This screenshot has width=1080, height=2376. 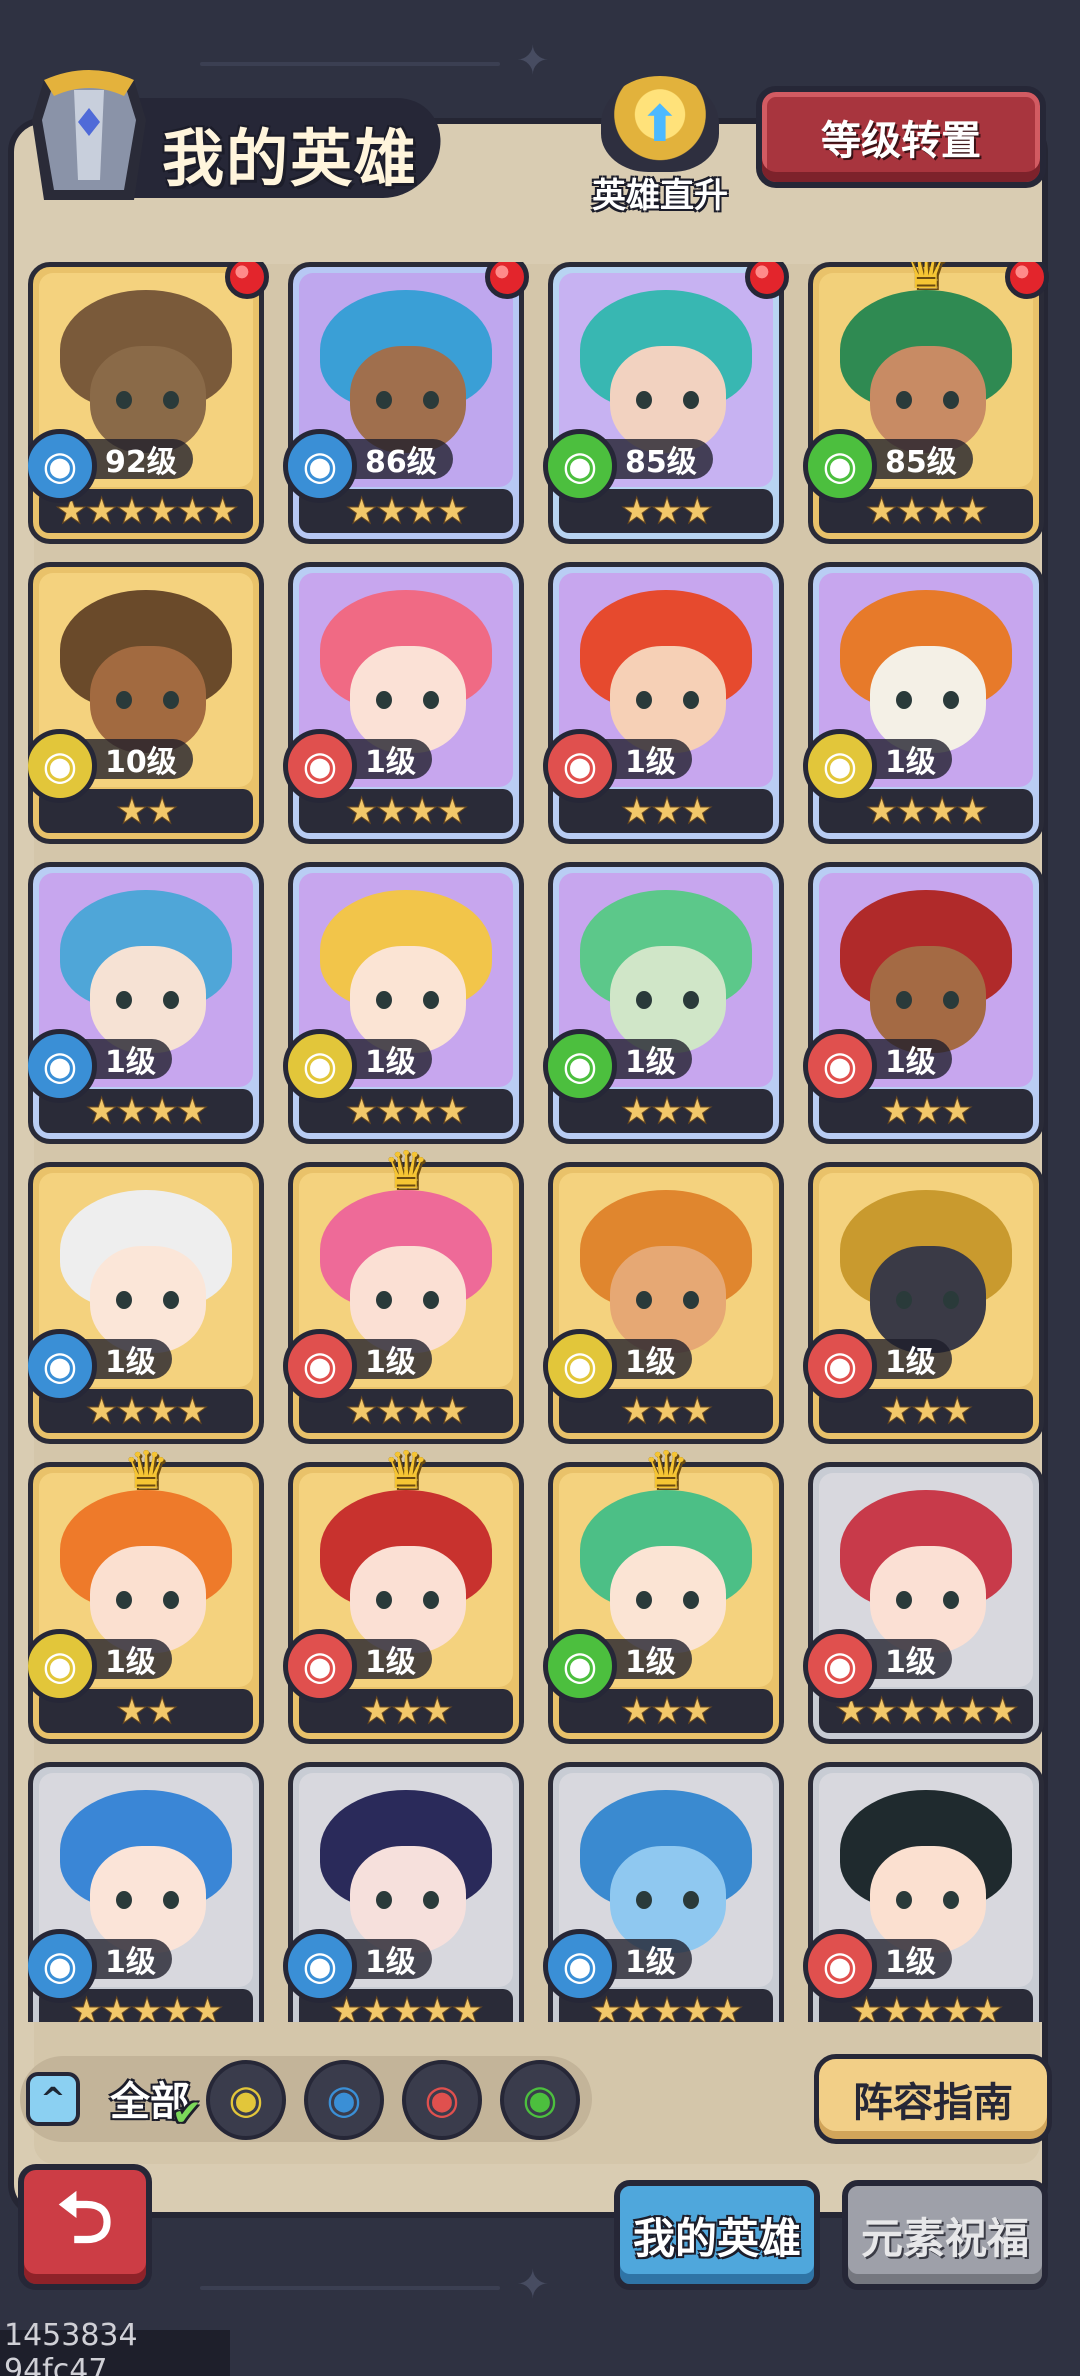 I want to click on hero-card: ★★★★ 1级 ◉ ♛, so click(x=403, y=1292).